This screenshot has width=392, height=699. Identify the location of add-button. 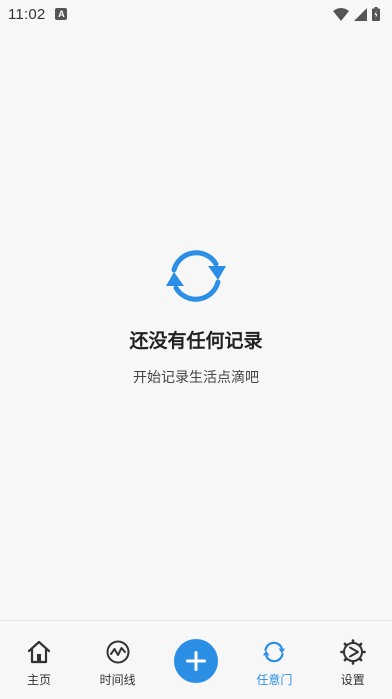
(195, 661).